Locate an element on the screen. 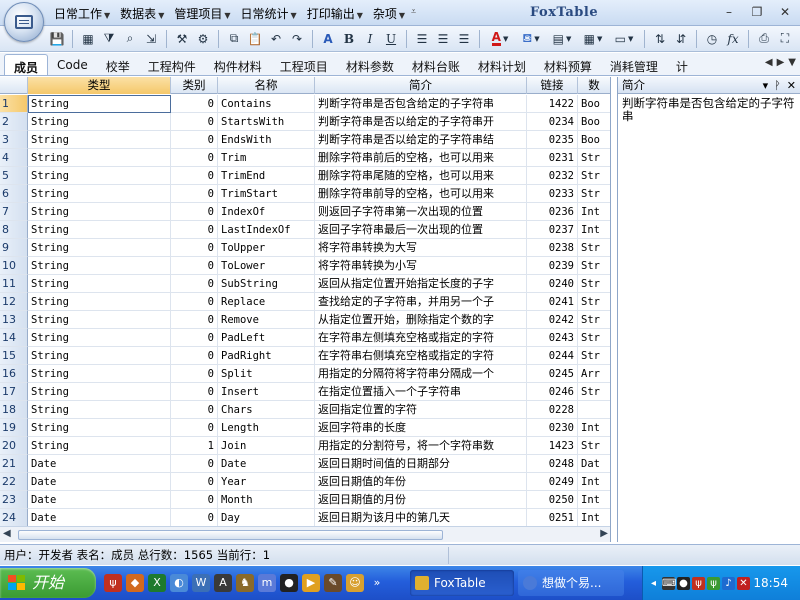 The width and height of the screenshot is (800, 600). table-row: 12 String 0 Replace 查找给定的子字符串，并用另一个子 0241 Str is located at coordinates (305, 302).